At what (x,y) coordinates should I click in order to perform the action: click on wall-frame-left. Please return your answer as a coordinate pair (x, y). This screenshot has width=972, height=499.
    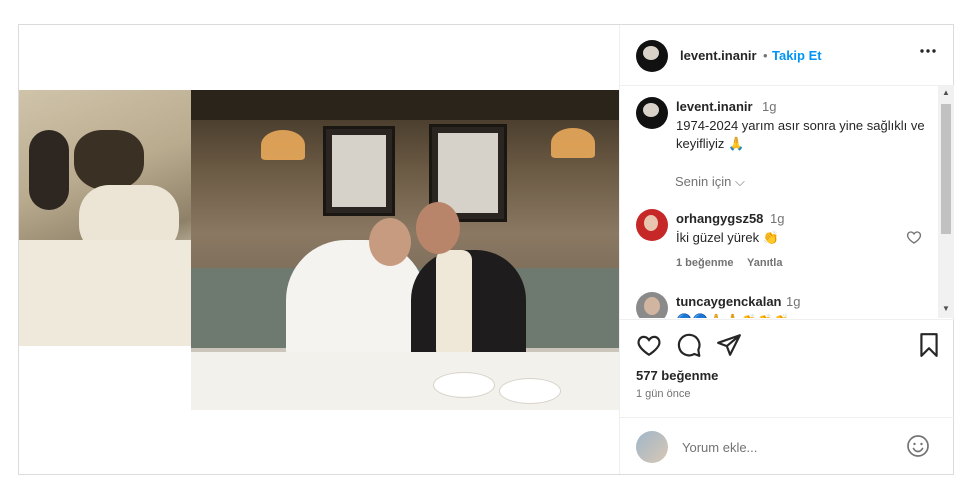
    Looking at the image, I should click on (359, 171).